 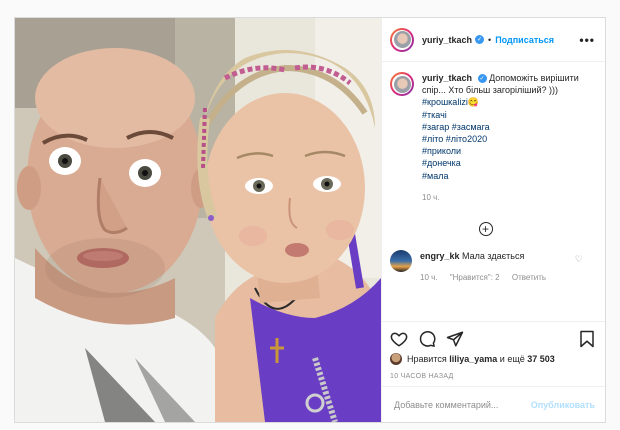 I want to click on share-icon, so click(x=455, y=339).